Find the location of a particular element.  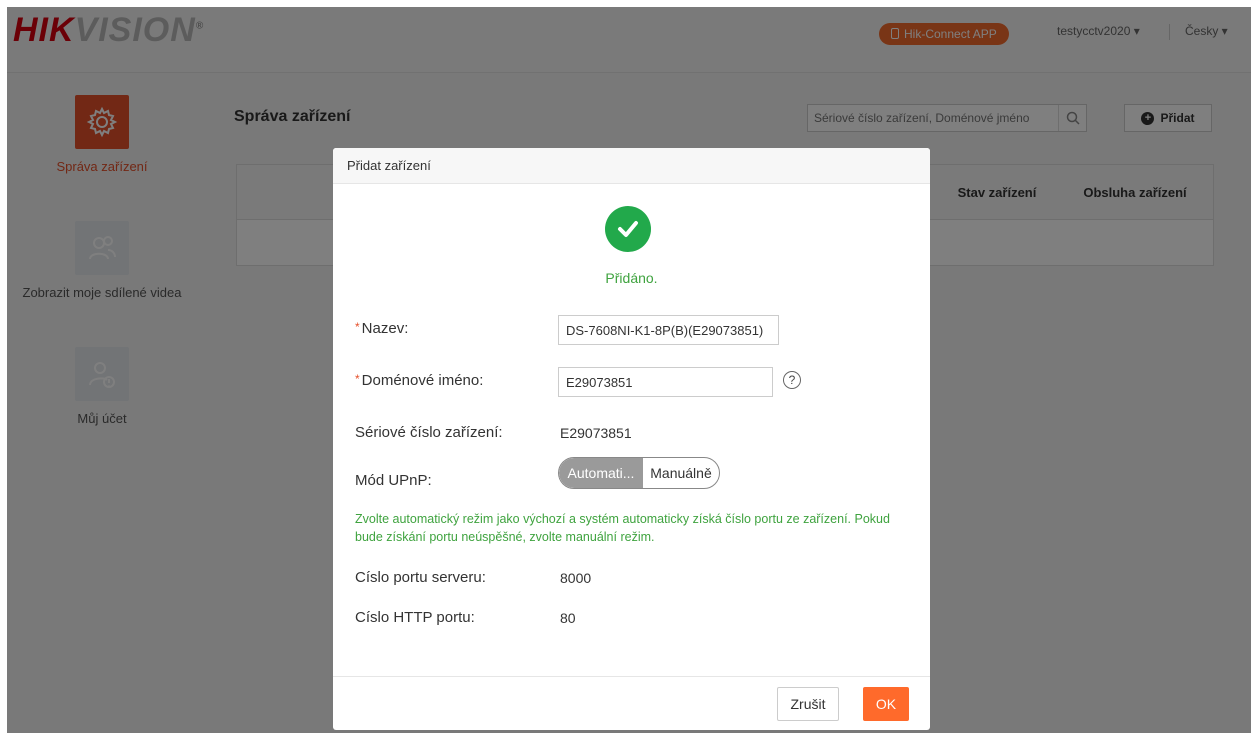

domain-name-field is located at coordinates (665, 382).